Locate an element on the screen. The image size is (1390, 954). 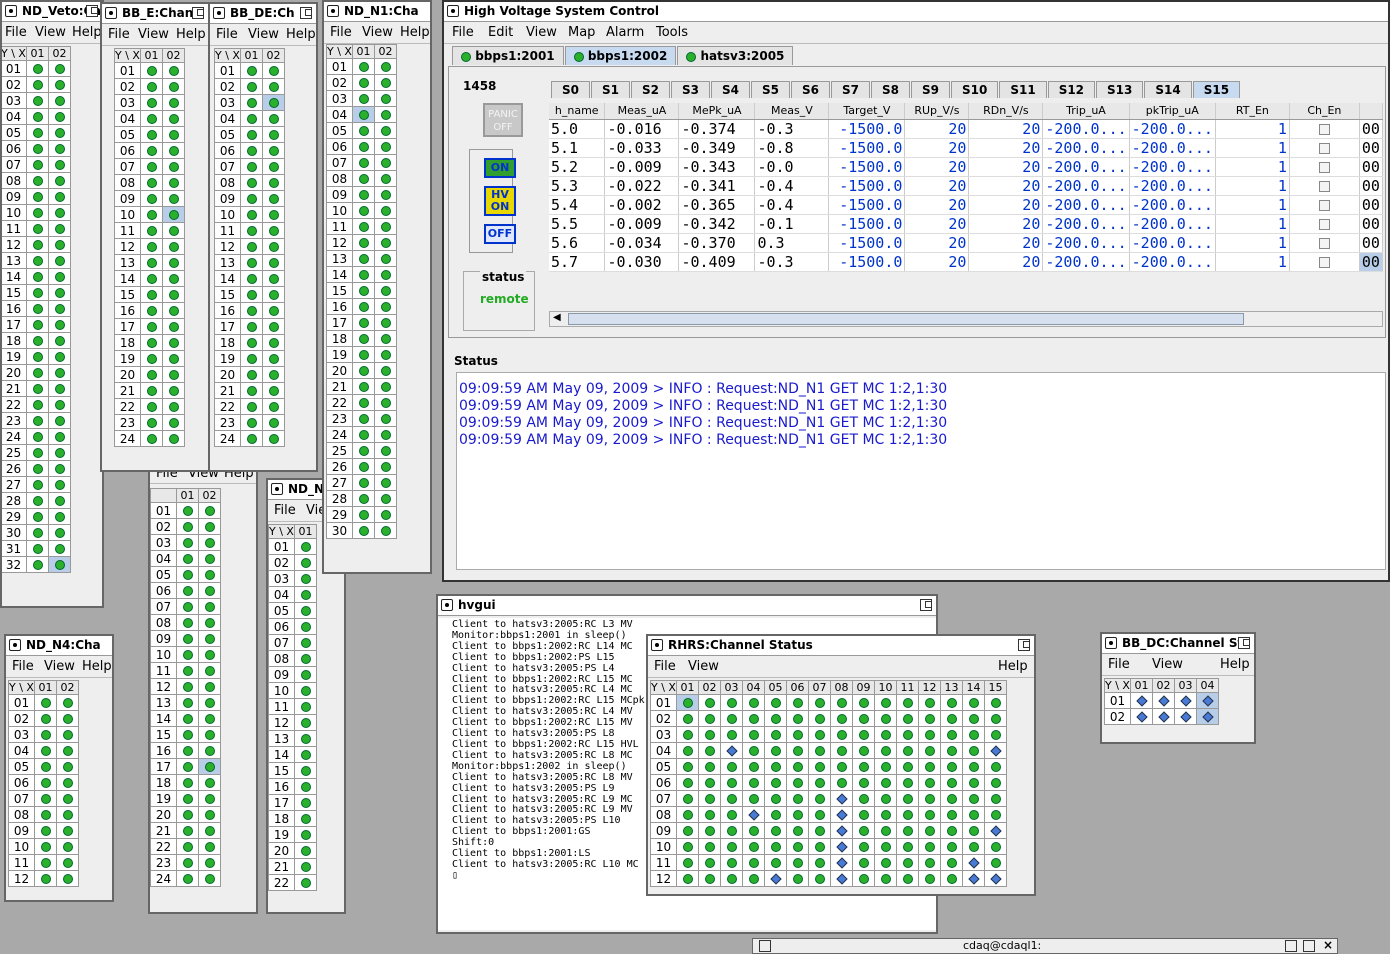
menu-view: View is located at coordinates (59, 666).